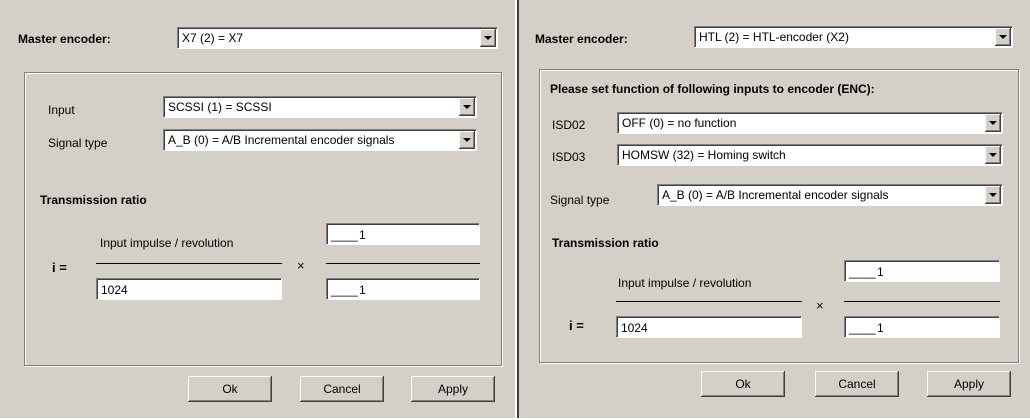  I want to click on isd02-label: ISD02, so click(569, 125).